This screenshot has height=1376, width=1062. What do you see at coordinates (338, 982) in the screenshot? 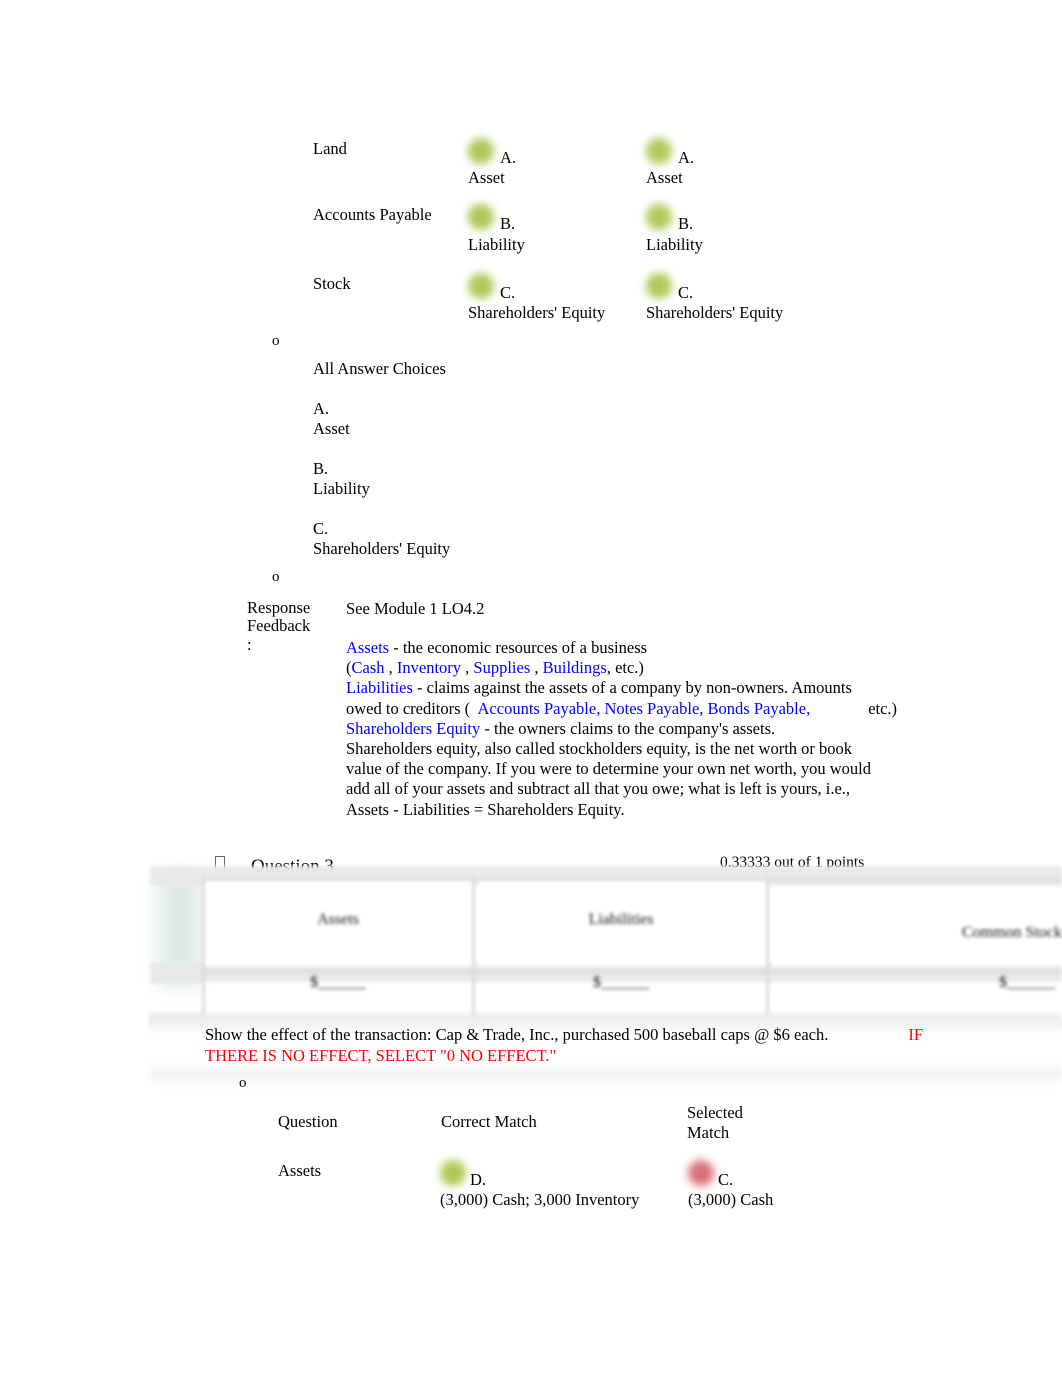
I see `table-value-assets: $______` at bounding box center [338, 982].